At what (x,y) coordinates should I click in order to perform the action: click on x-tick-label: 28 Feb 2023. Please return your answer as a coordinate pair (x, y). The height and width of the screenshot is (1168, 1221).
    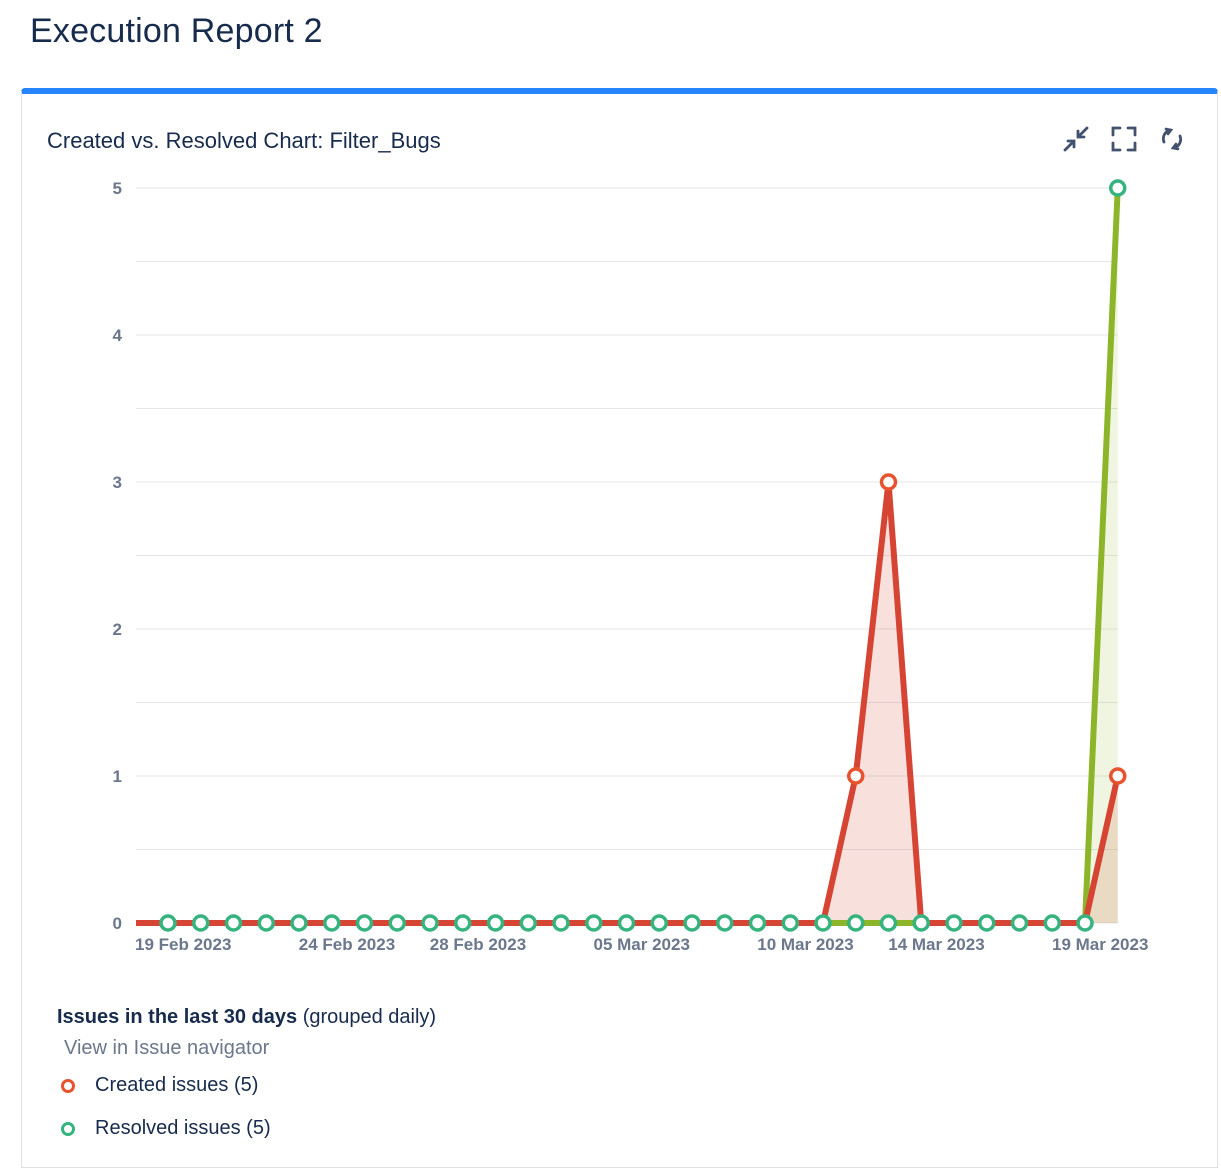
    Looking at the image, I should click on (478, 944).